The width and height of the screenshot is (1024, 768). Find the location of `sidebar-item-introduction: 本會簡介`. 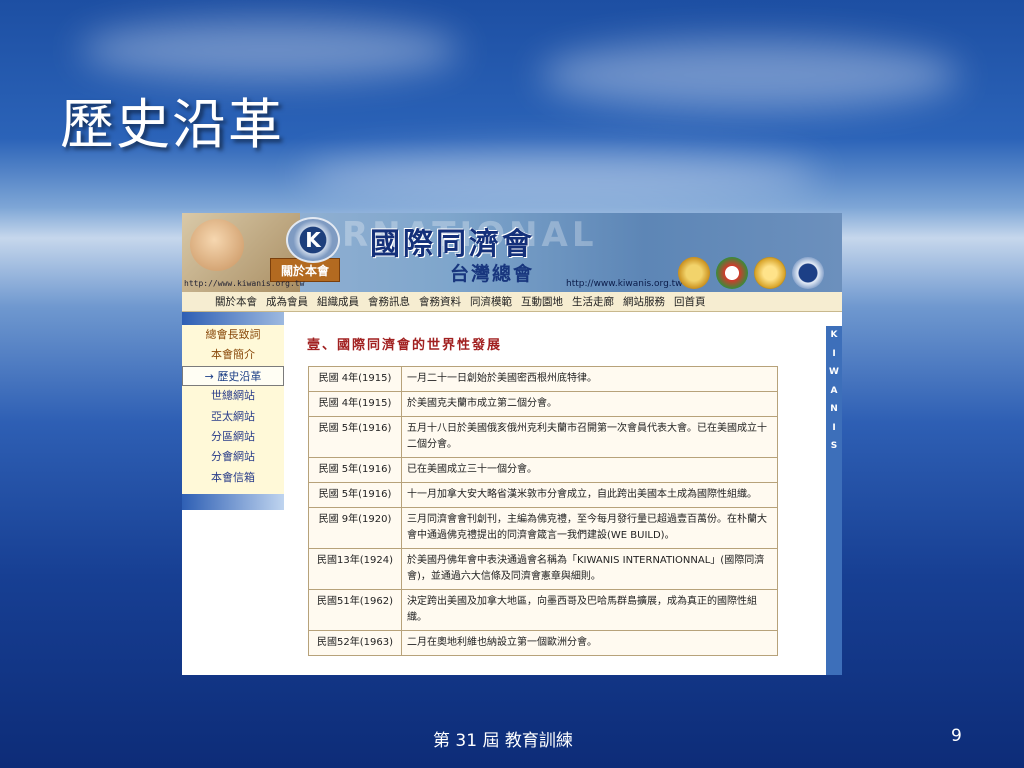

sidebar-item-introduction: 本會簡介 is located at coordinates (233, 355).